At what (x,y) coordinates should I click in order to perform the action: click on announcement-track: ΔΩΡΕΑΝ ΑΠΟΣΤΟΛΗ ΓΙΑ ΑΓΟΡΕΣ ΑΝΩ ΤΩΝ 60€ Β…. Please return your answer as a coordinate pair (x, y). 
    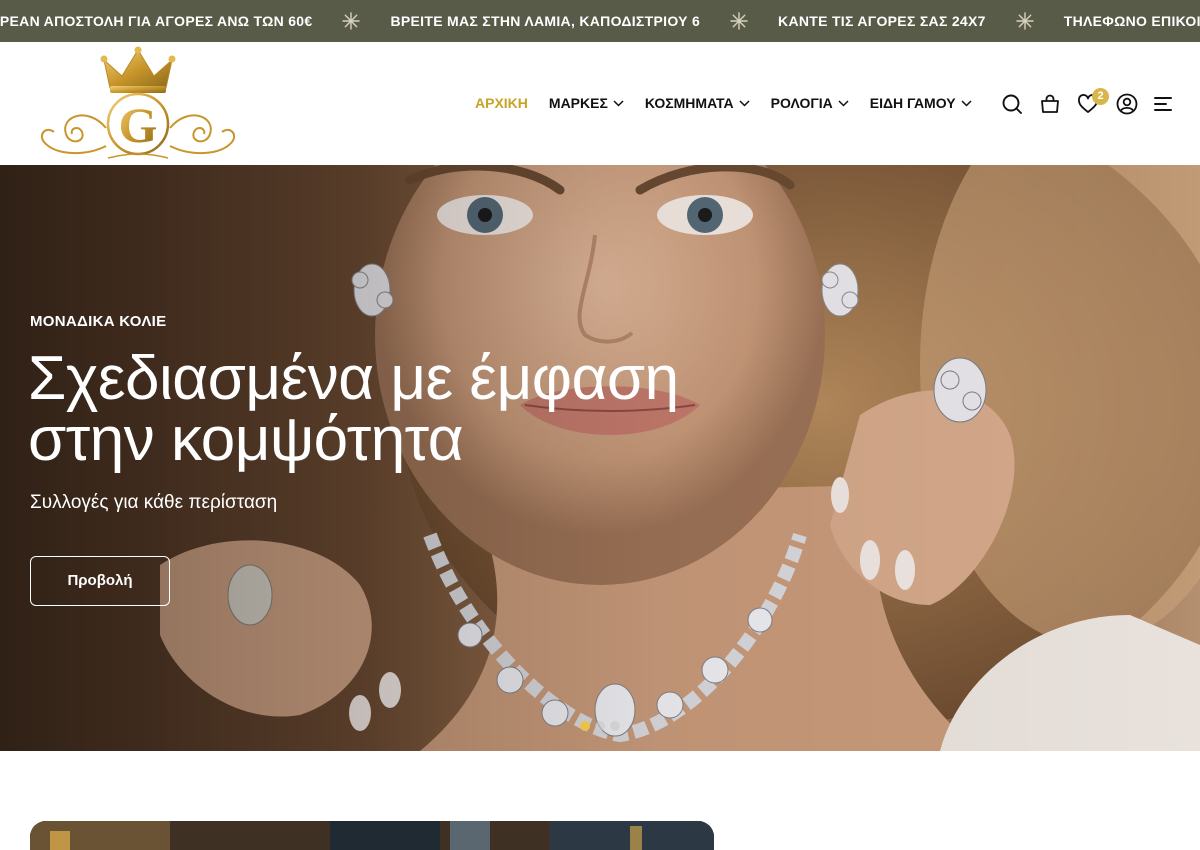
    Looking at the image, I should click on (600, 21).